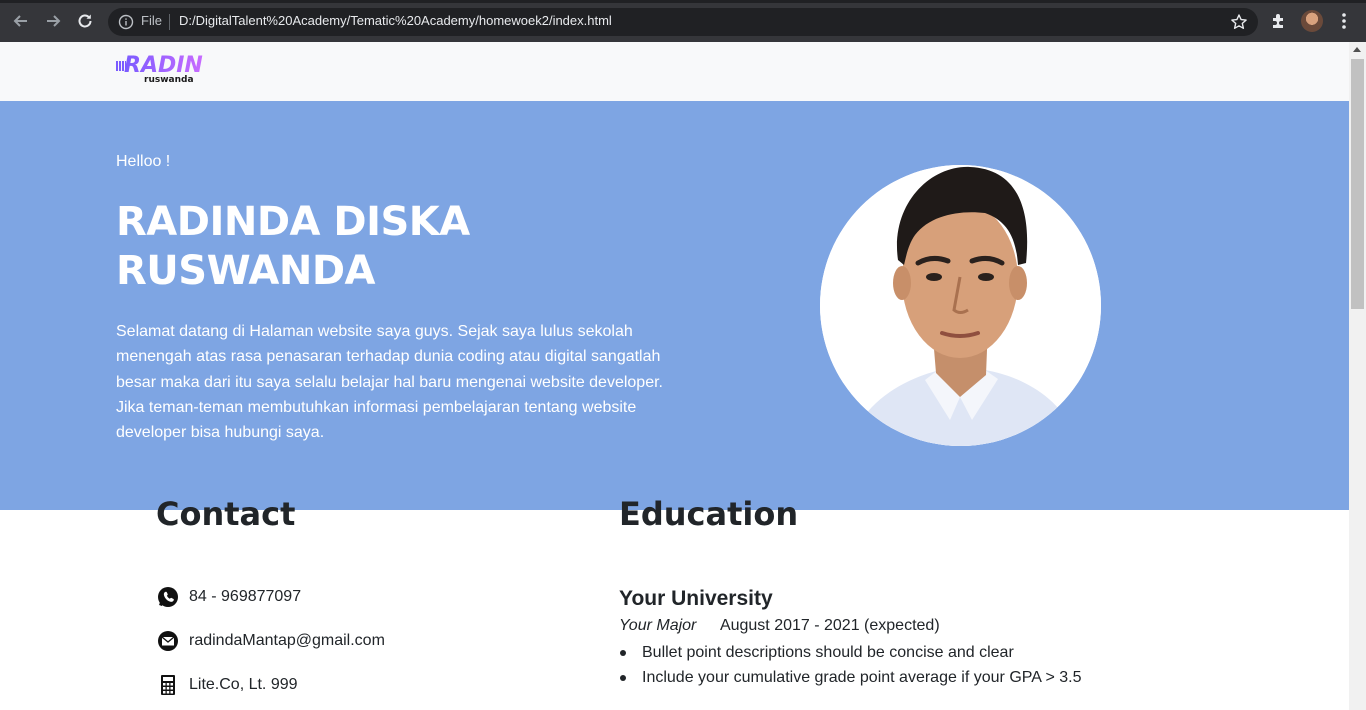 Image resolution: width=1366 pixels, height=710 pixels. What do you see at coordinates (829, 625) in the screenshot?
I see `study-period: August 2017 - 2021 (expected)` at bounding box center [829, 625].